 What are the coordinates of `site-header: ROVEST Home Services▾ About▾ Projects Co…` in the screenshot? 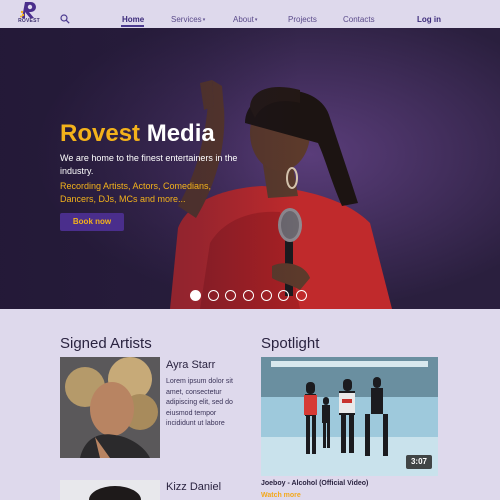 It's located at (250, 14).